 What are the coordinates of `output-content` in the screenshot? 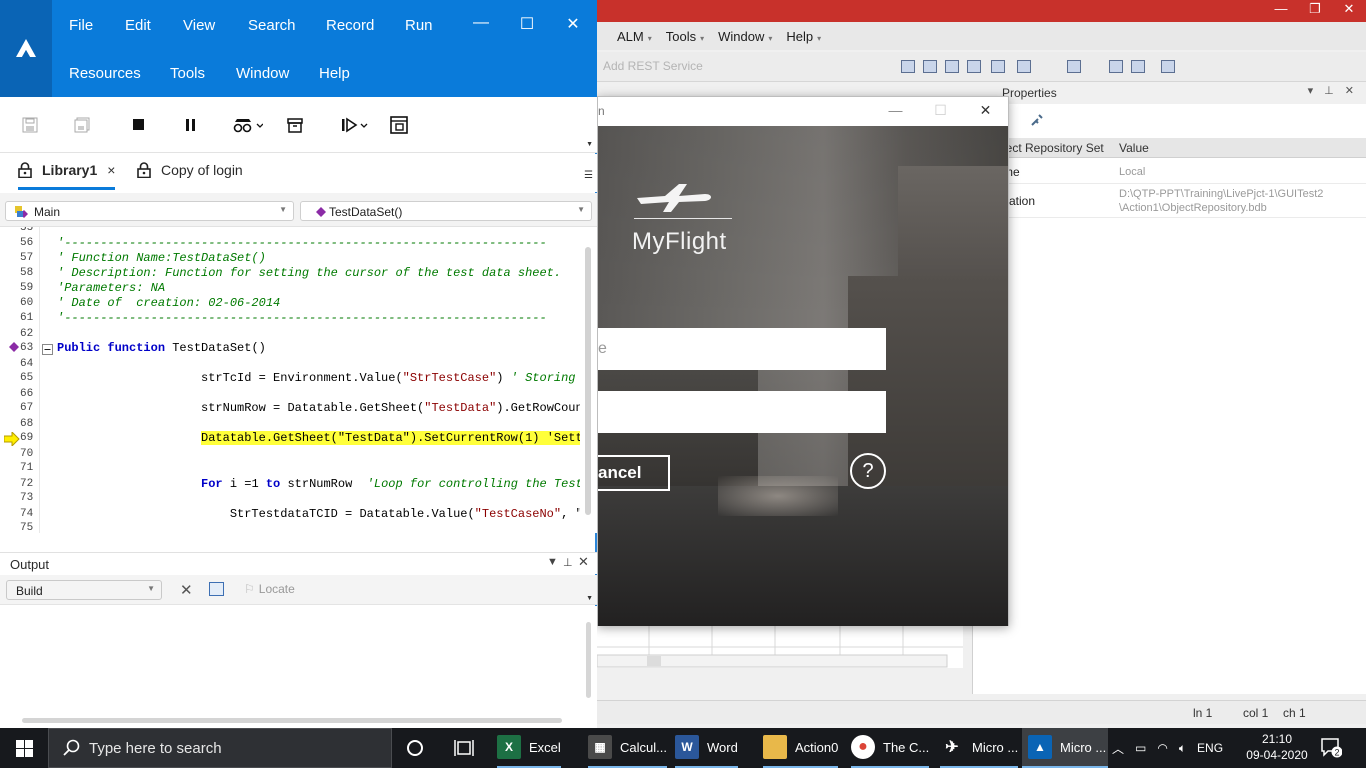 It's located at (298, 667).